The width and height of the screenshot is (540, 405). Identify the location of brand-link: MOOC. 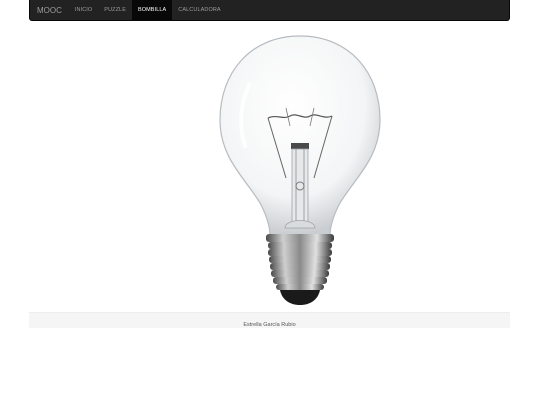
(49, 10).